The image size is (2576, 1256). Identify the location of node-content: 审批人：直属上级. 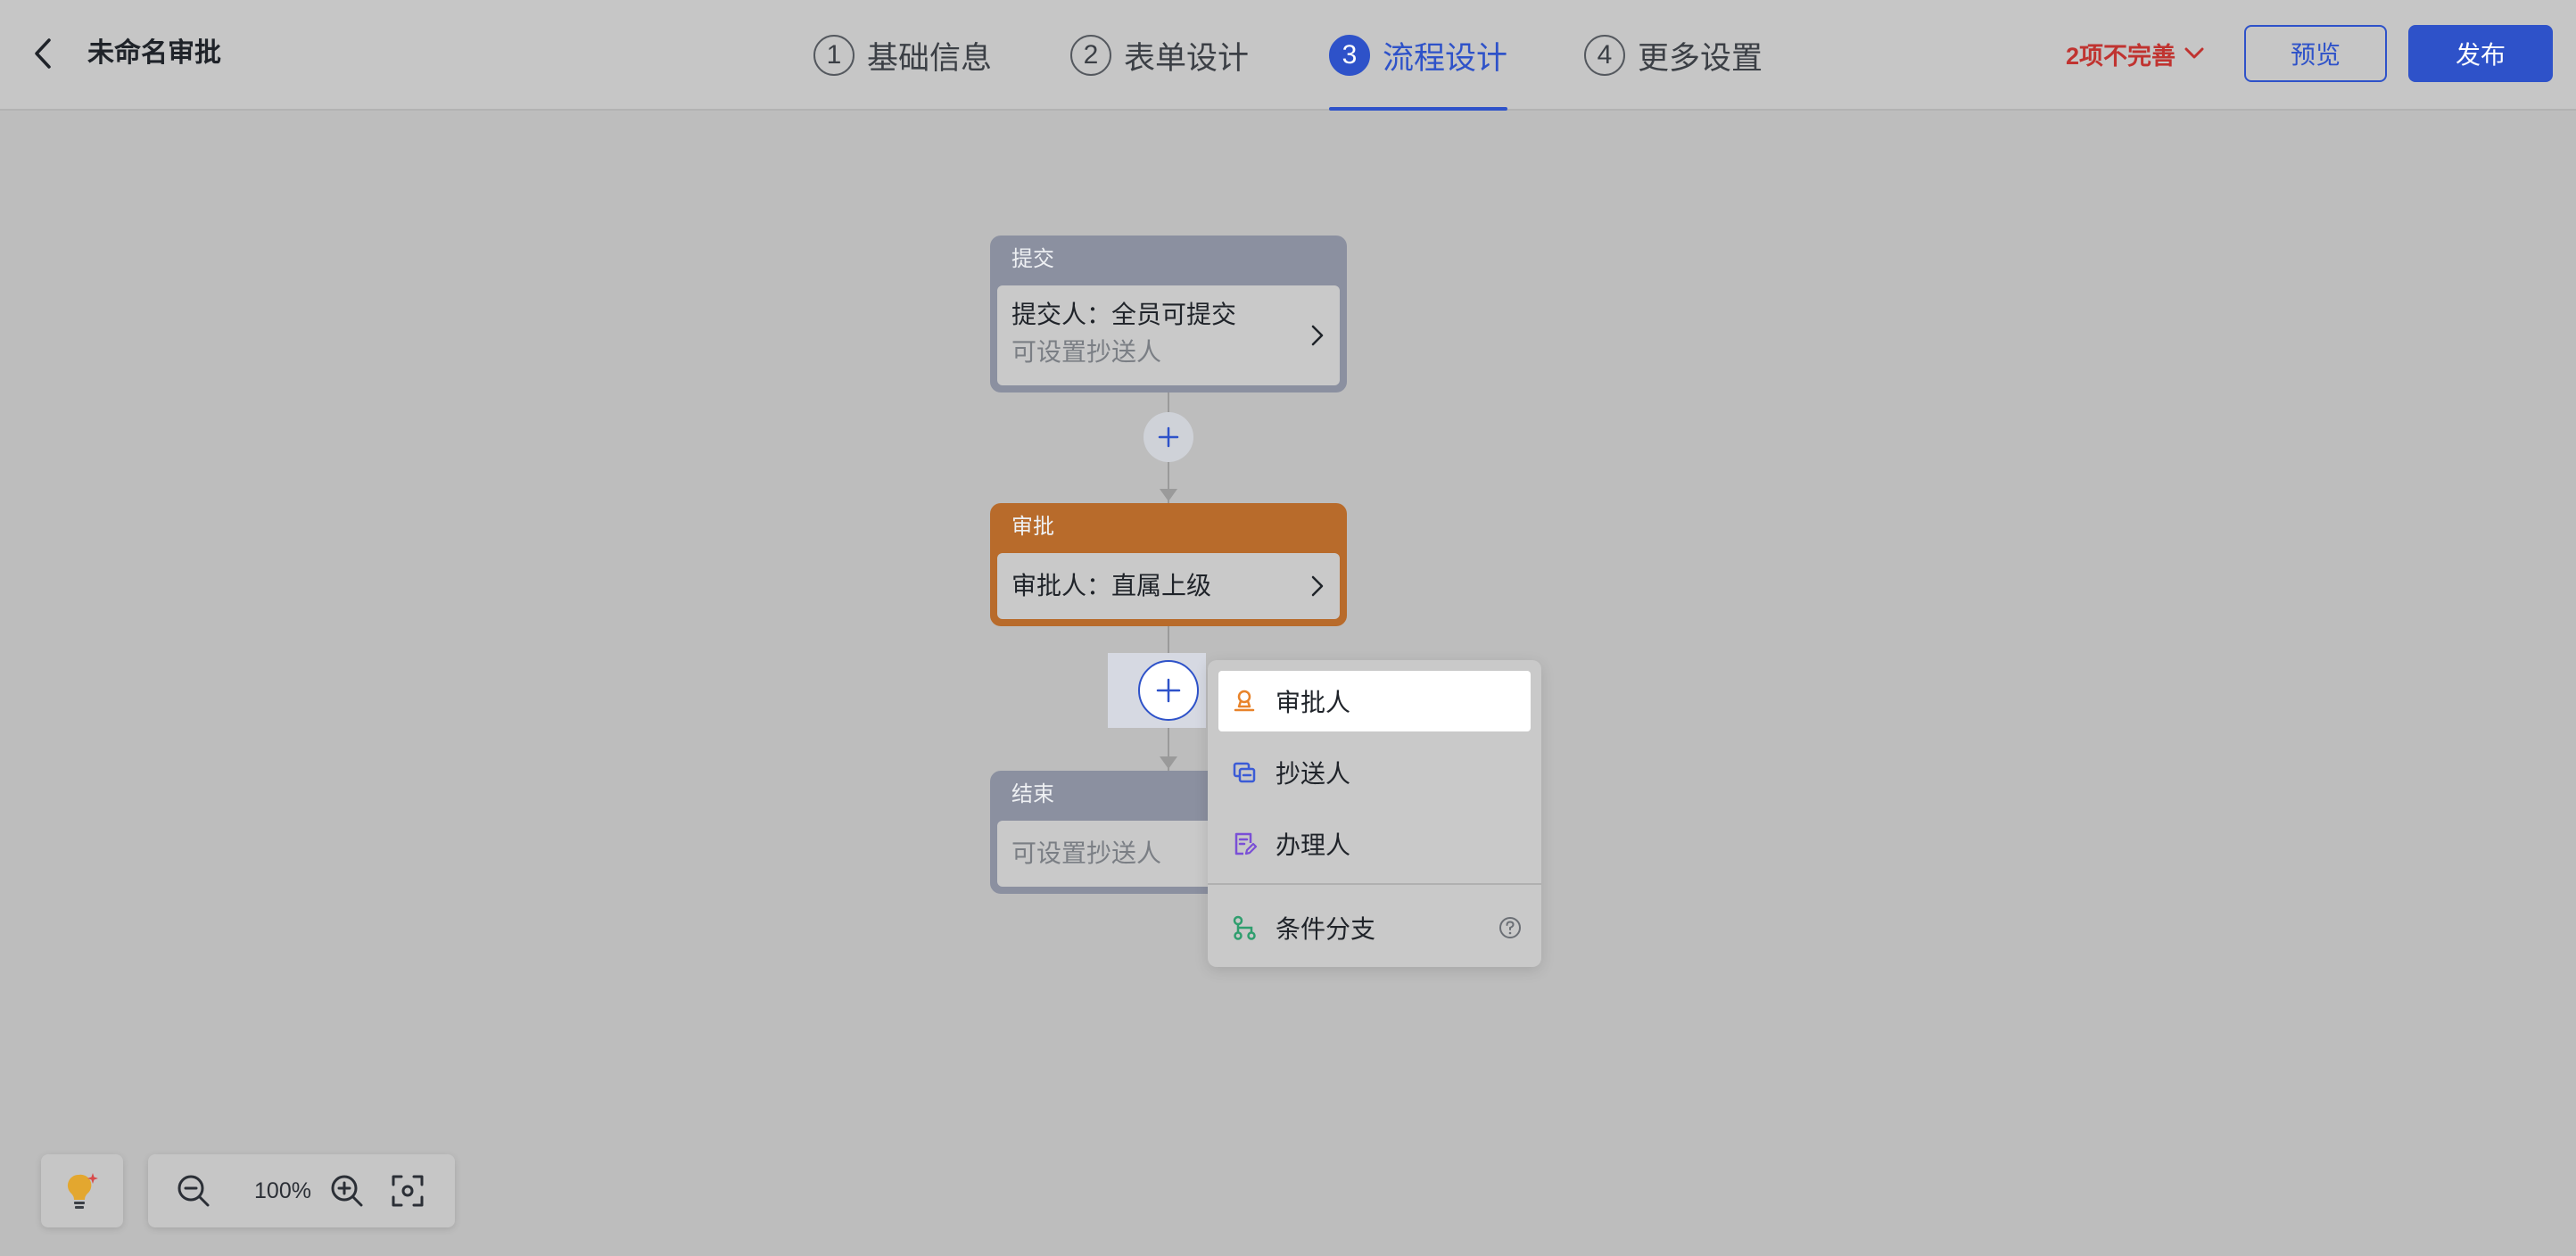
(1169, 586).